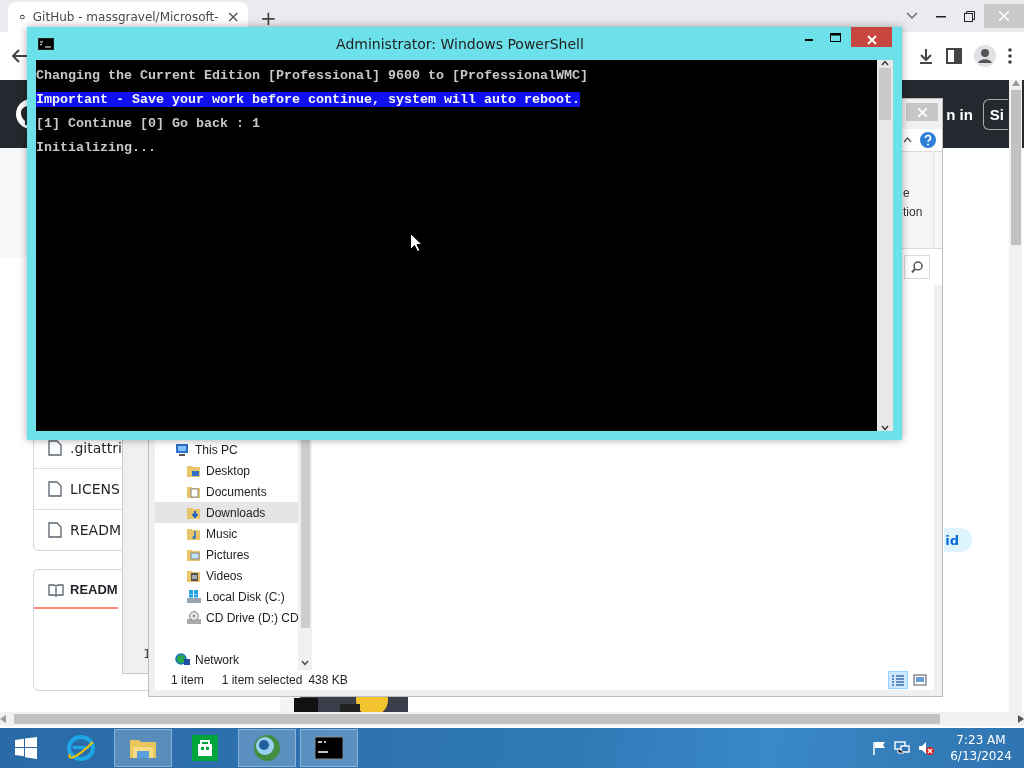 This screenshot has height=768, width=1024. Describe the element at coordinates (981, 756) in the screenshot. I see `clock-date: 6/13/2024` at that location.